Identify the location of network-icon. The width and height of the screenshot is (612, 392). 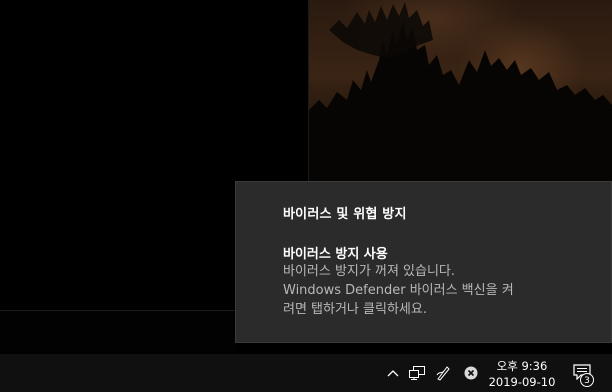
(417, 373).